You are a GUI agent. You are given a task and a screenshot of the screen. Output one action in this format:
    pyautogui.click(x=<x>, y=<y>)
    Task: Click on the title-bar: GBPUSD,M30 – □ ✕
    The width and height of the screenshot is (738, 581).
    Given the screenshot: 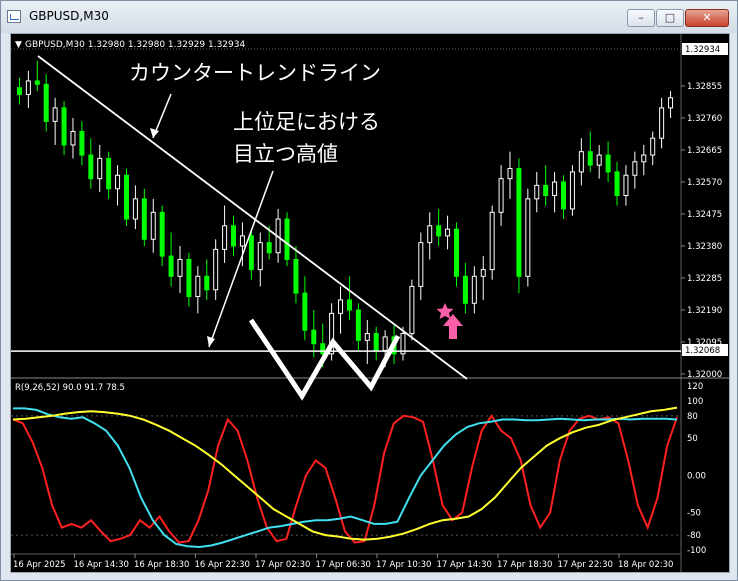 What is the action you would take?
    pyautogui.click(x=369, y=17)
    